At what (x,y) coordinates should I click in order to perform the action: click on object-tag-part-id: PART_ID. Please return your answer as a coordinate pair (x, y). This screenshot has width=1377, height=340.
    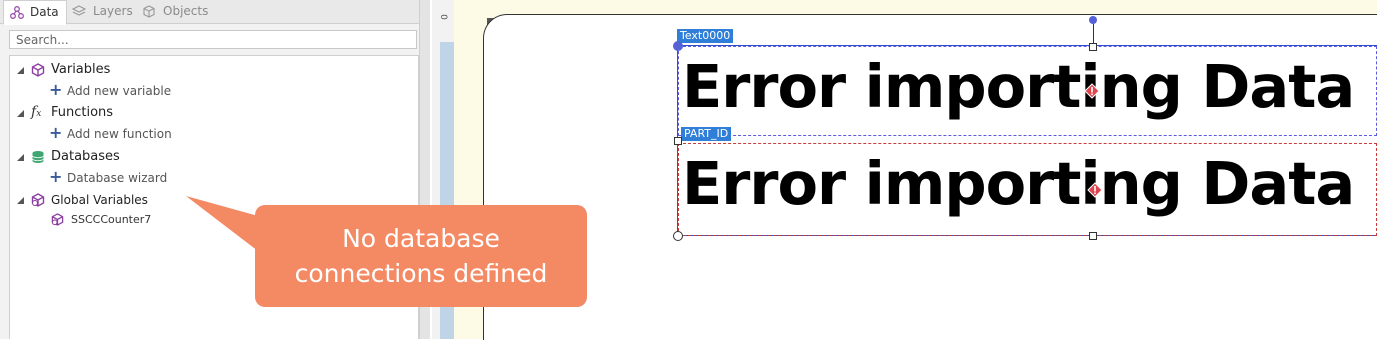
    Looking at the image, I should click on (706, 134).